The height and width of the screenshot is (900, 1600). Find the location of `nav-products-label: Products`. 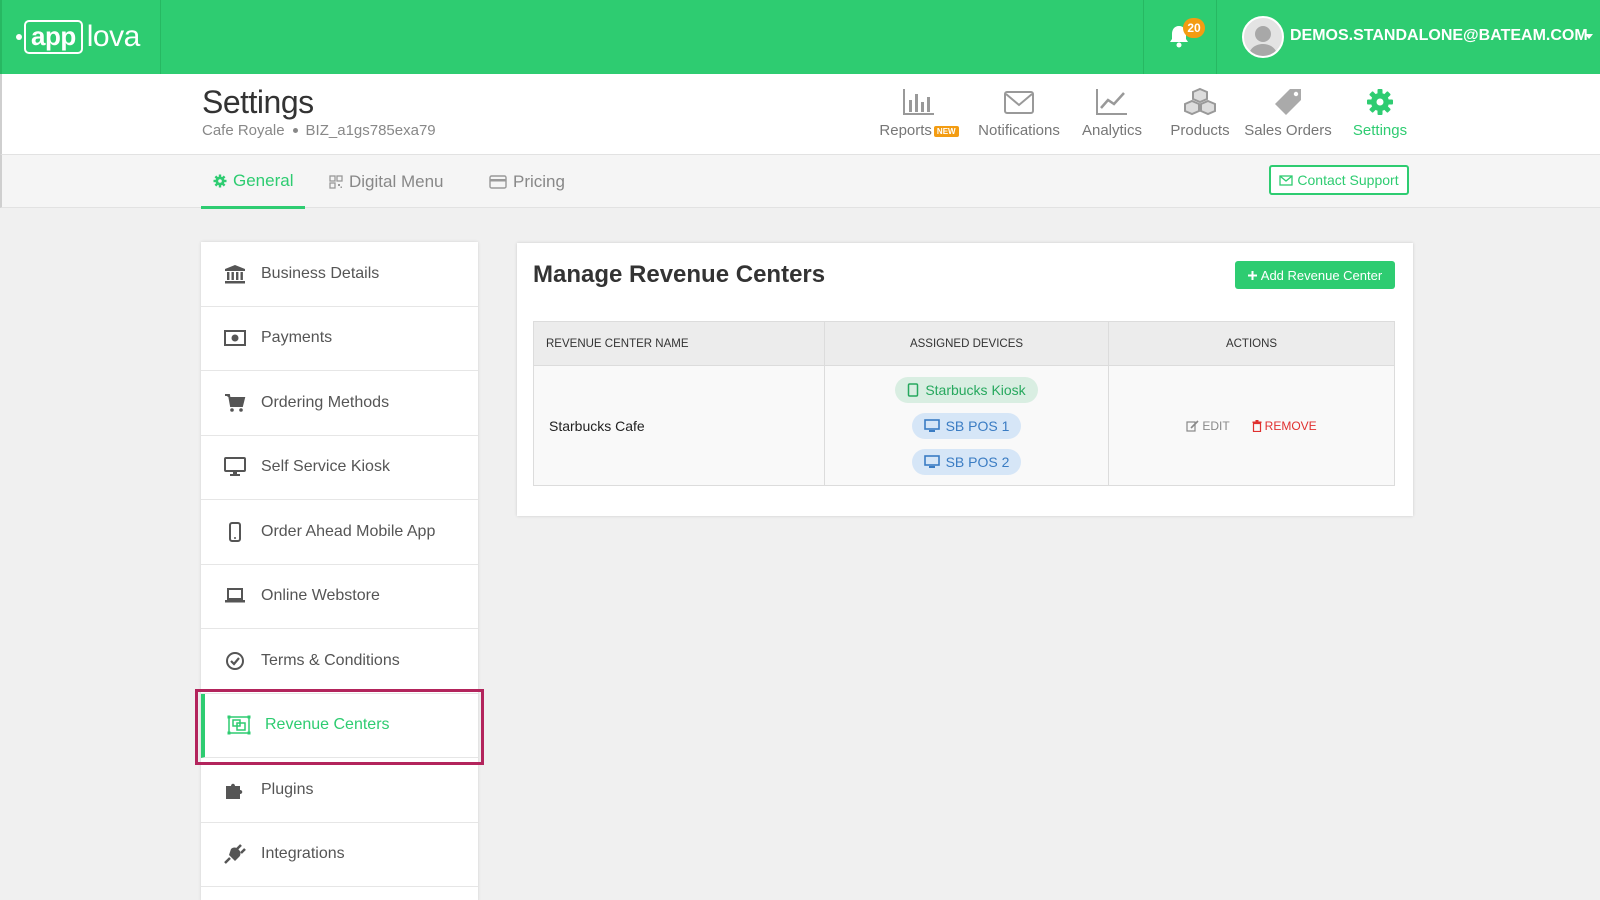

nav-products-label: Products is located at coordinates (1200, 130).